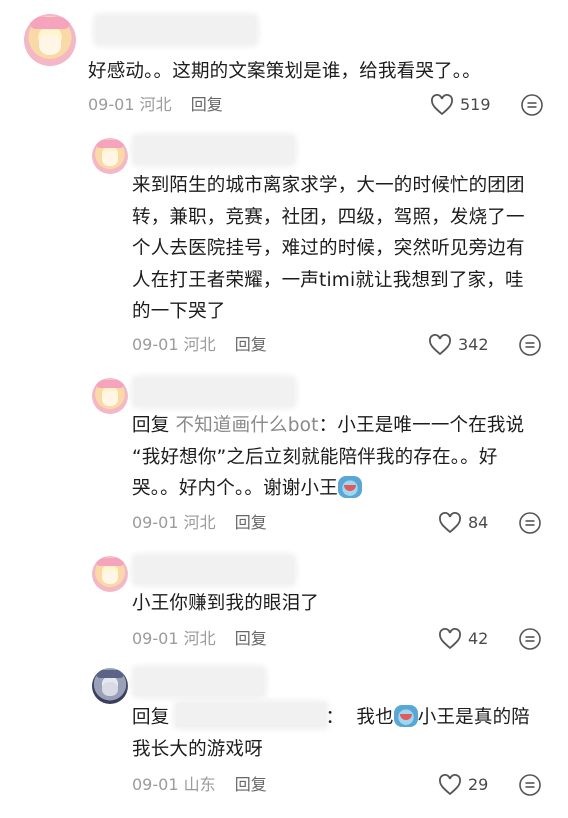  I want to click on like-count: 29, so click(478, 784).